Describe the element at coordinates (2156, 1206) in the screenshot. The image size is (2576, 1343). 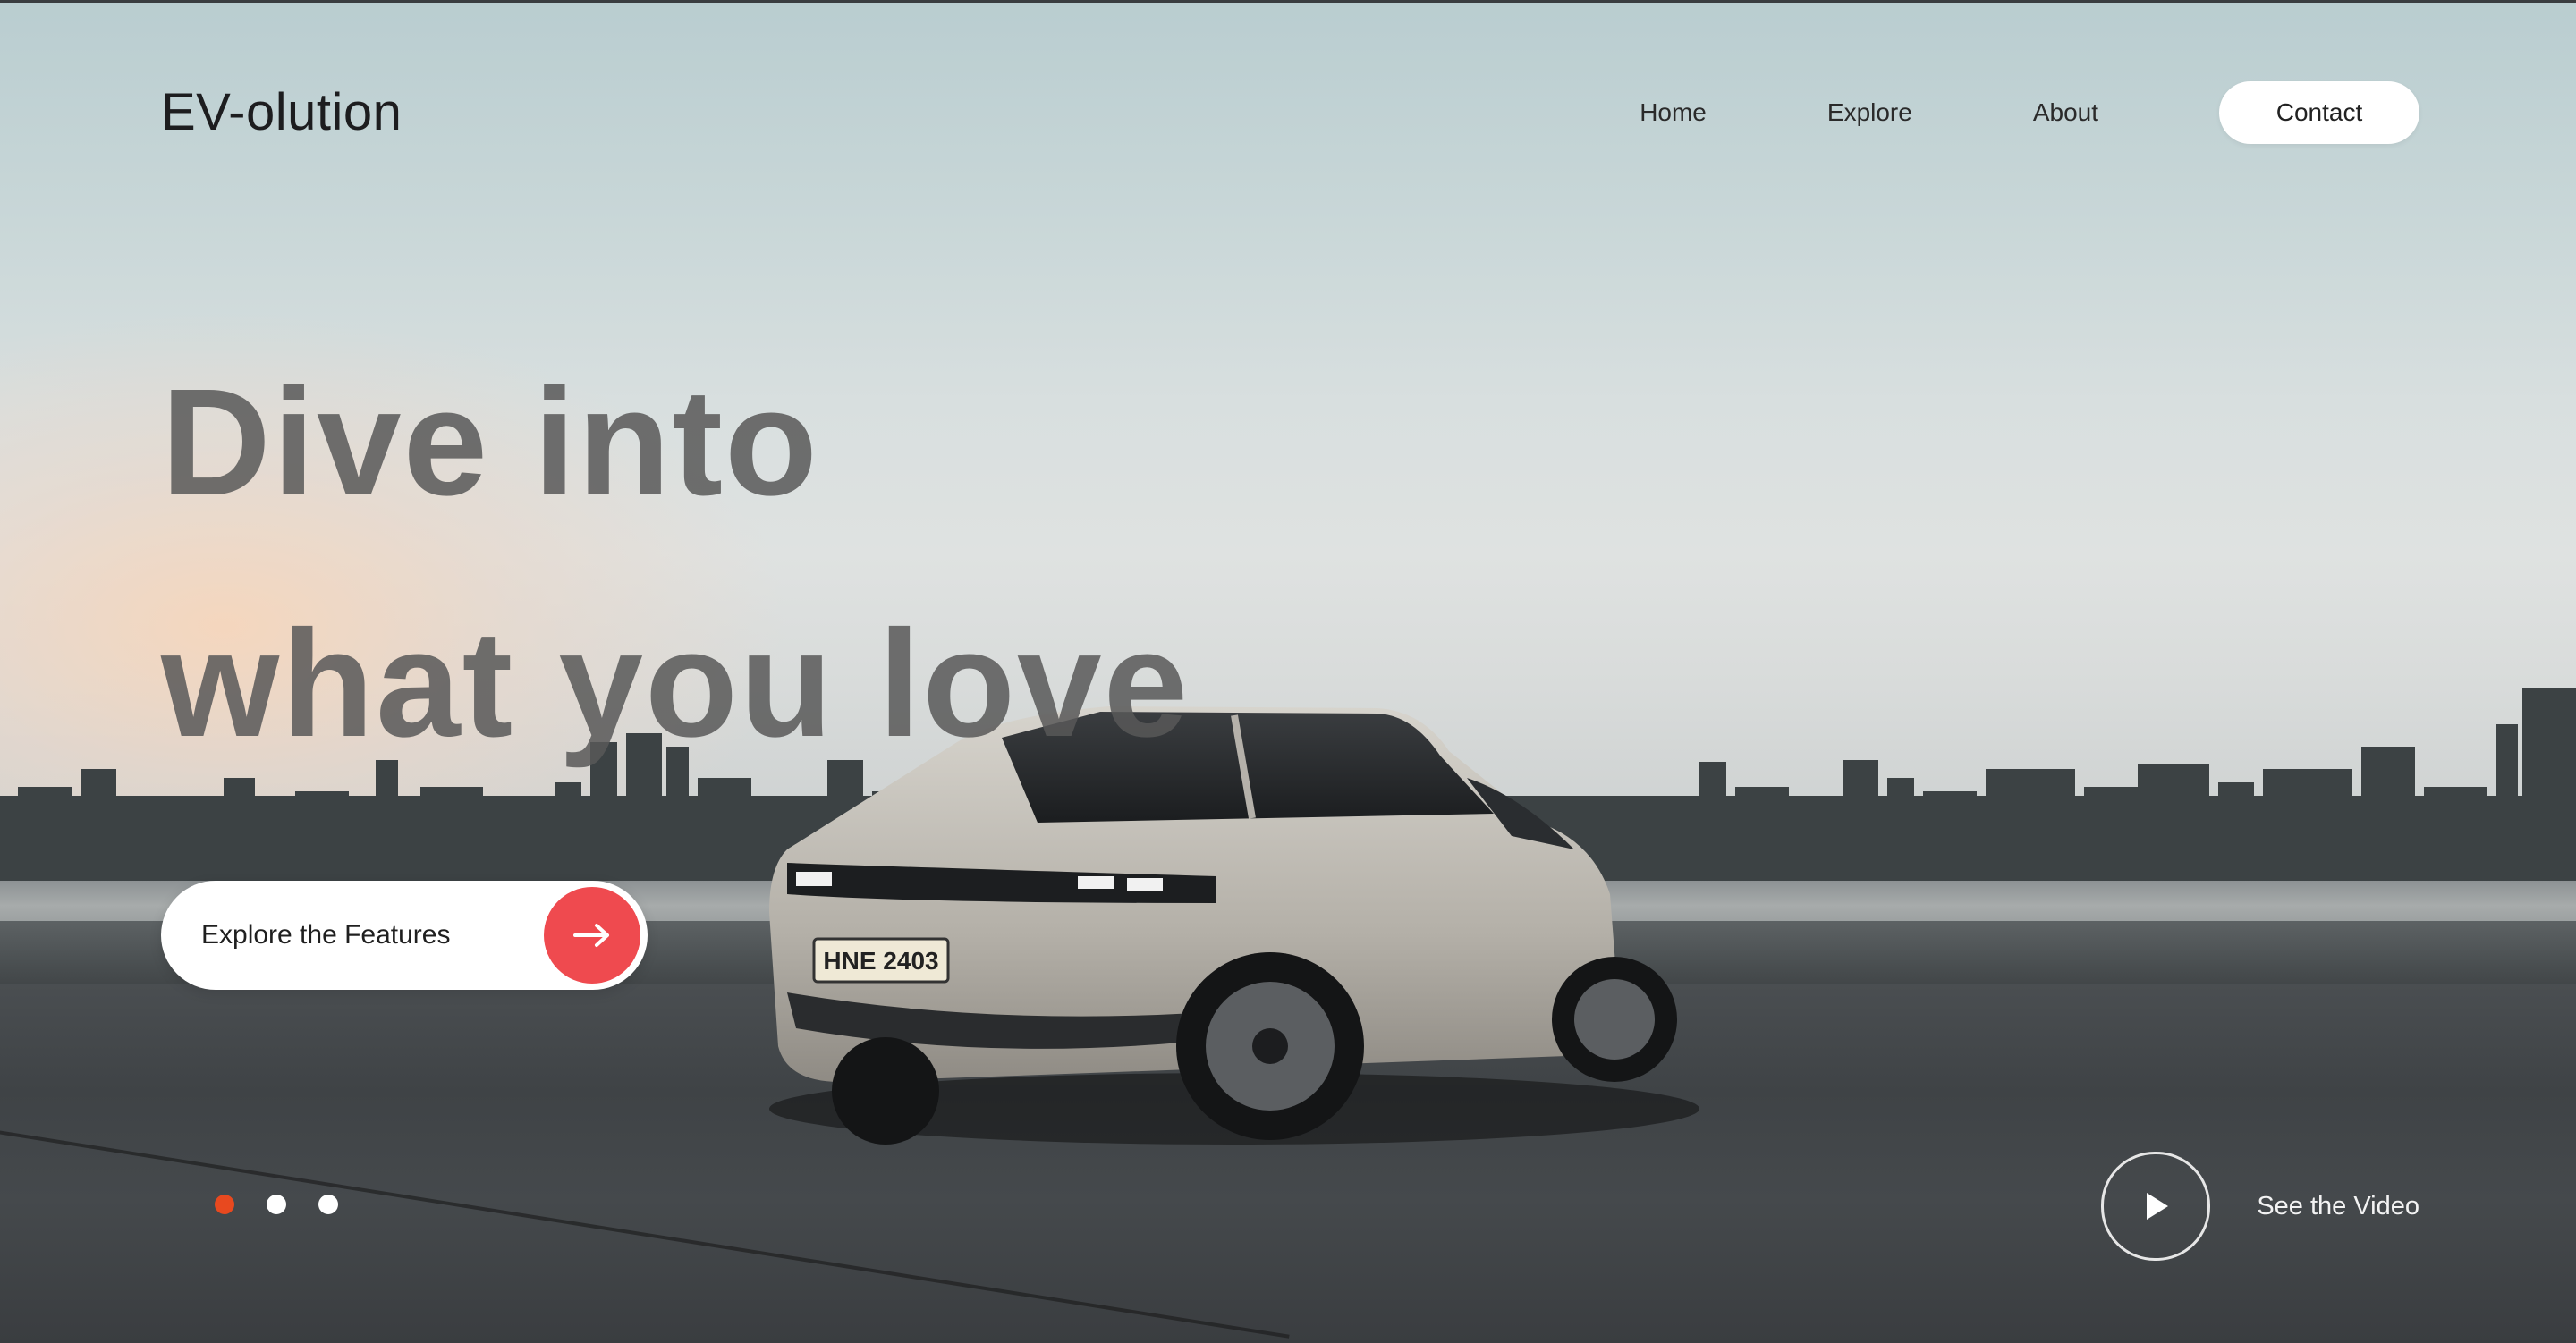
I see `play-icon` at that location.